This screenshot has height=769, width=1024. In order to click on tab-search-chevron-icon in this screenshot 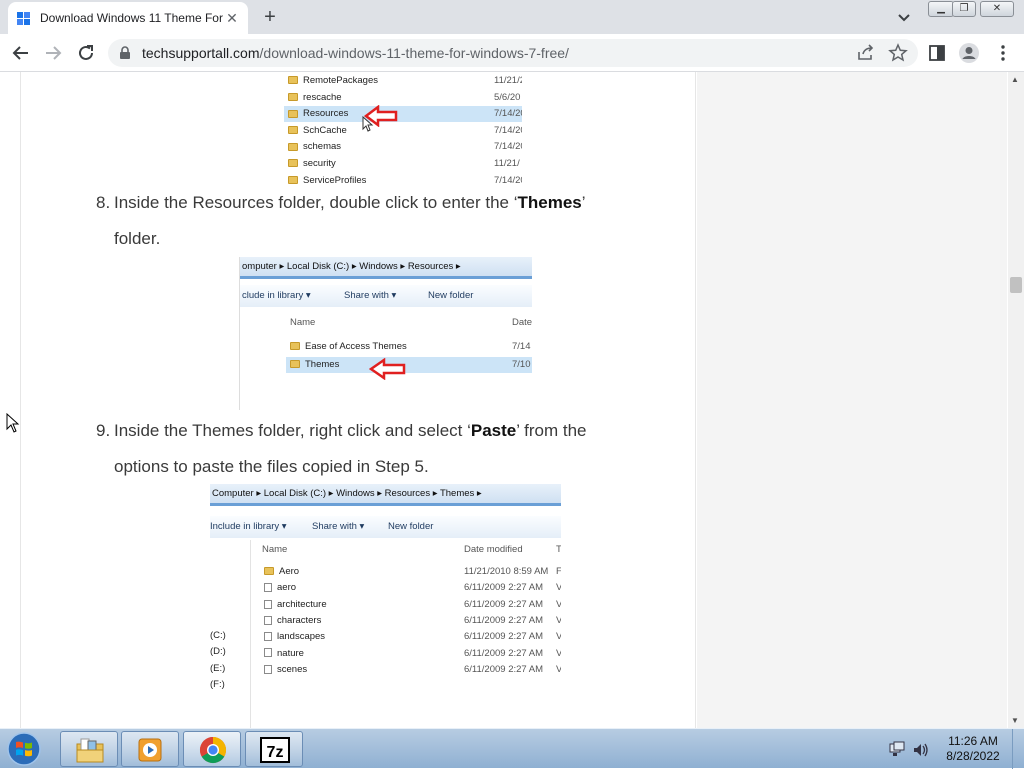, I will do `click(904, 17)`.